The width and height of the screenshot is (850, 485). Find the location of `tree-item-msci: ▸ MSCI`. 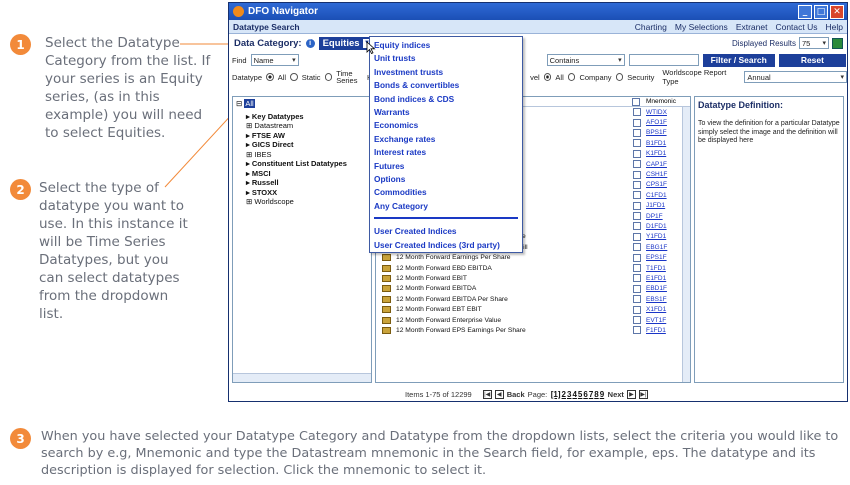

tree-item-msci: ▸ MSCI is located at coordinates (302, 174).